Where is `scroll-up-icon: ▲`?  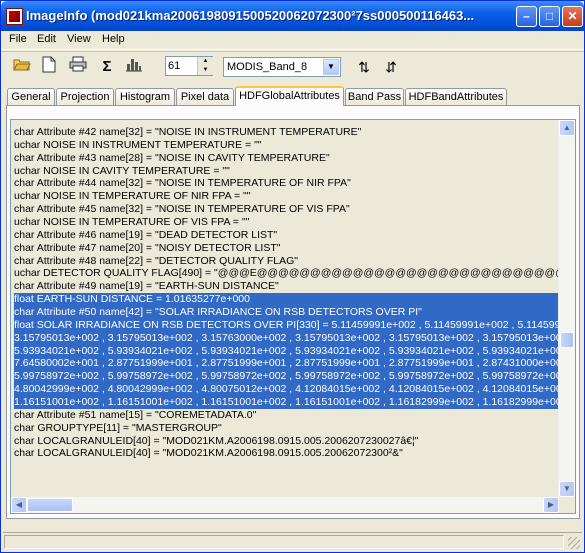
scroll-up-icon: ▲ is located at coordinates (567, 128).